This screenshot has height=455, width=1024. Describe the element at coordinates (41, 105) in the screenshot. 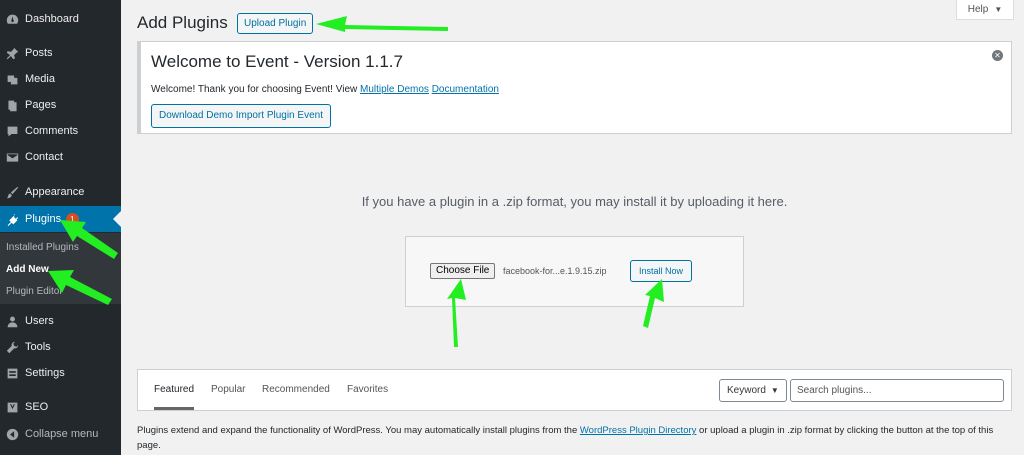

I see `sidebar-item-label: Pages` at that location.